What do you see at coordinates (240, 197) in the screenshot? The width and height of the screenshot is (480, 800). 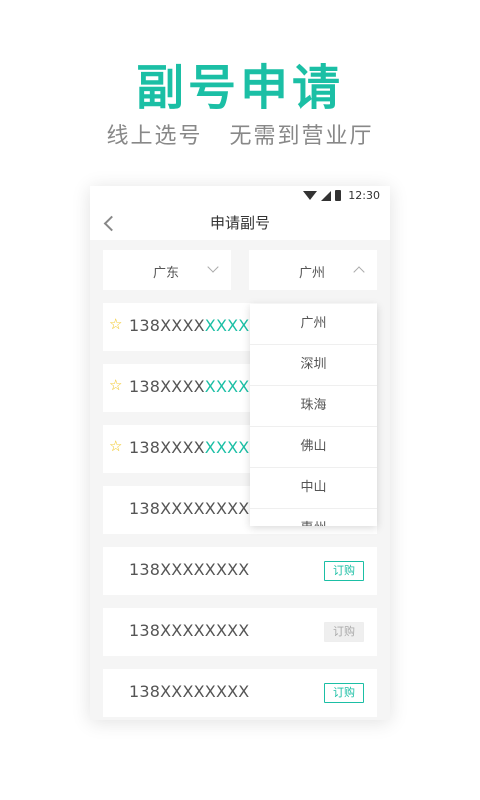 I see `status-bar: 12:30` at bounding box center [240, 197].